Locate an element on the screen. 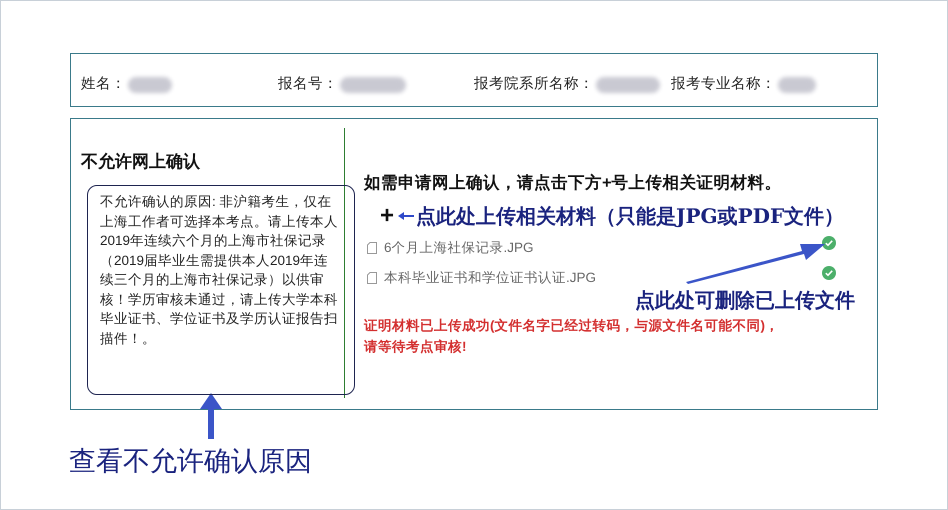  upload-button: + is located at coordinates (387, 216).